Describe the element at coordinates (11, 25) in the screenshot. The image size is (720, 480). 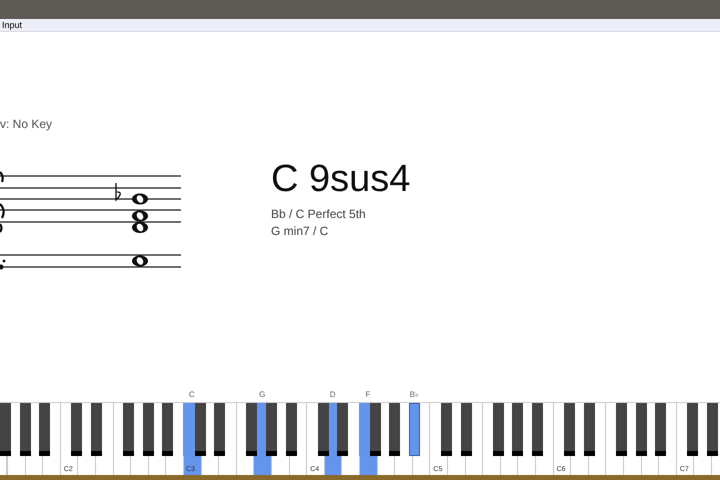
I see `input-tab: Input` at that location.